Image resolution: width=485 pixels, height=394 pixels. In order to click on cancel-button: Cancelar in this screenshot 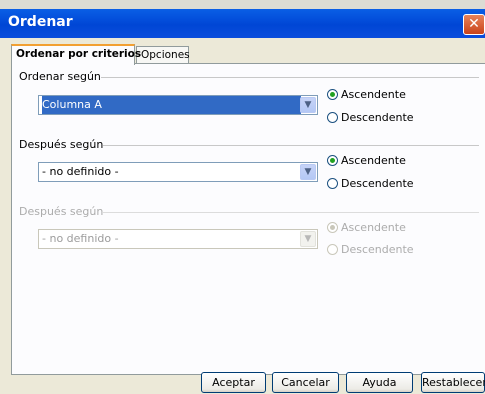, I will do `click(305, 382)`.